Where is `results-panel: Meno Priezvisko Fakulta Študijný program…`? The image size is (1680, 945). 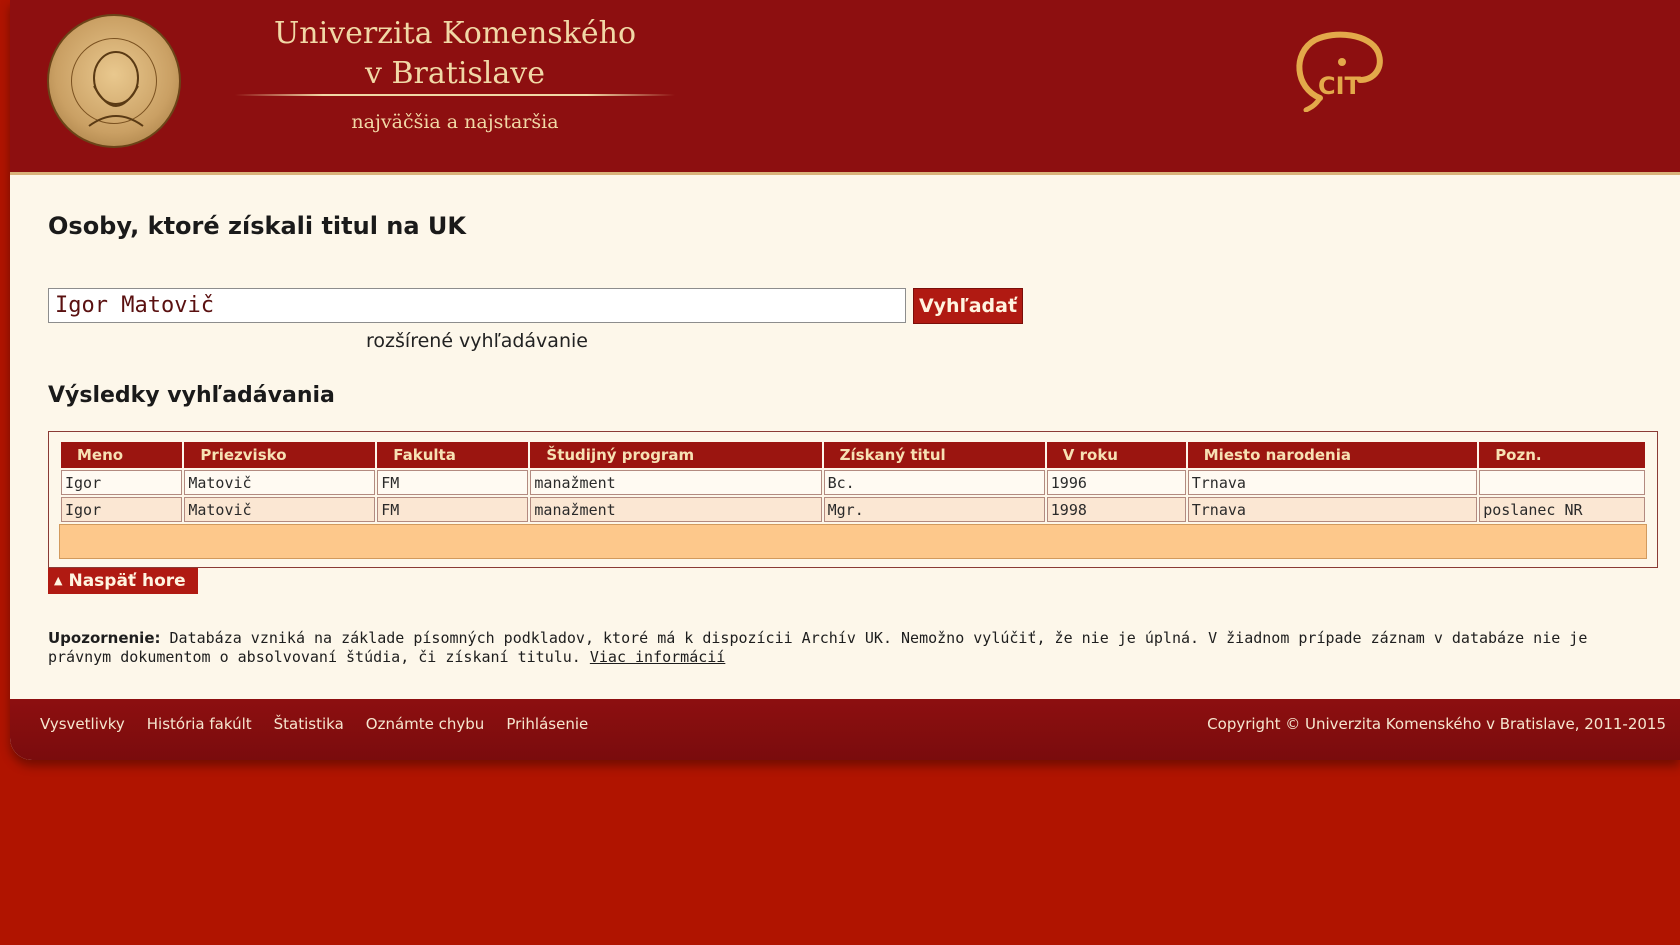 results-panel: Meno Priezvisko Fakulta Študijný program… is located at coordinates (853, 499).